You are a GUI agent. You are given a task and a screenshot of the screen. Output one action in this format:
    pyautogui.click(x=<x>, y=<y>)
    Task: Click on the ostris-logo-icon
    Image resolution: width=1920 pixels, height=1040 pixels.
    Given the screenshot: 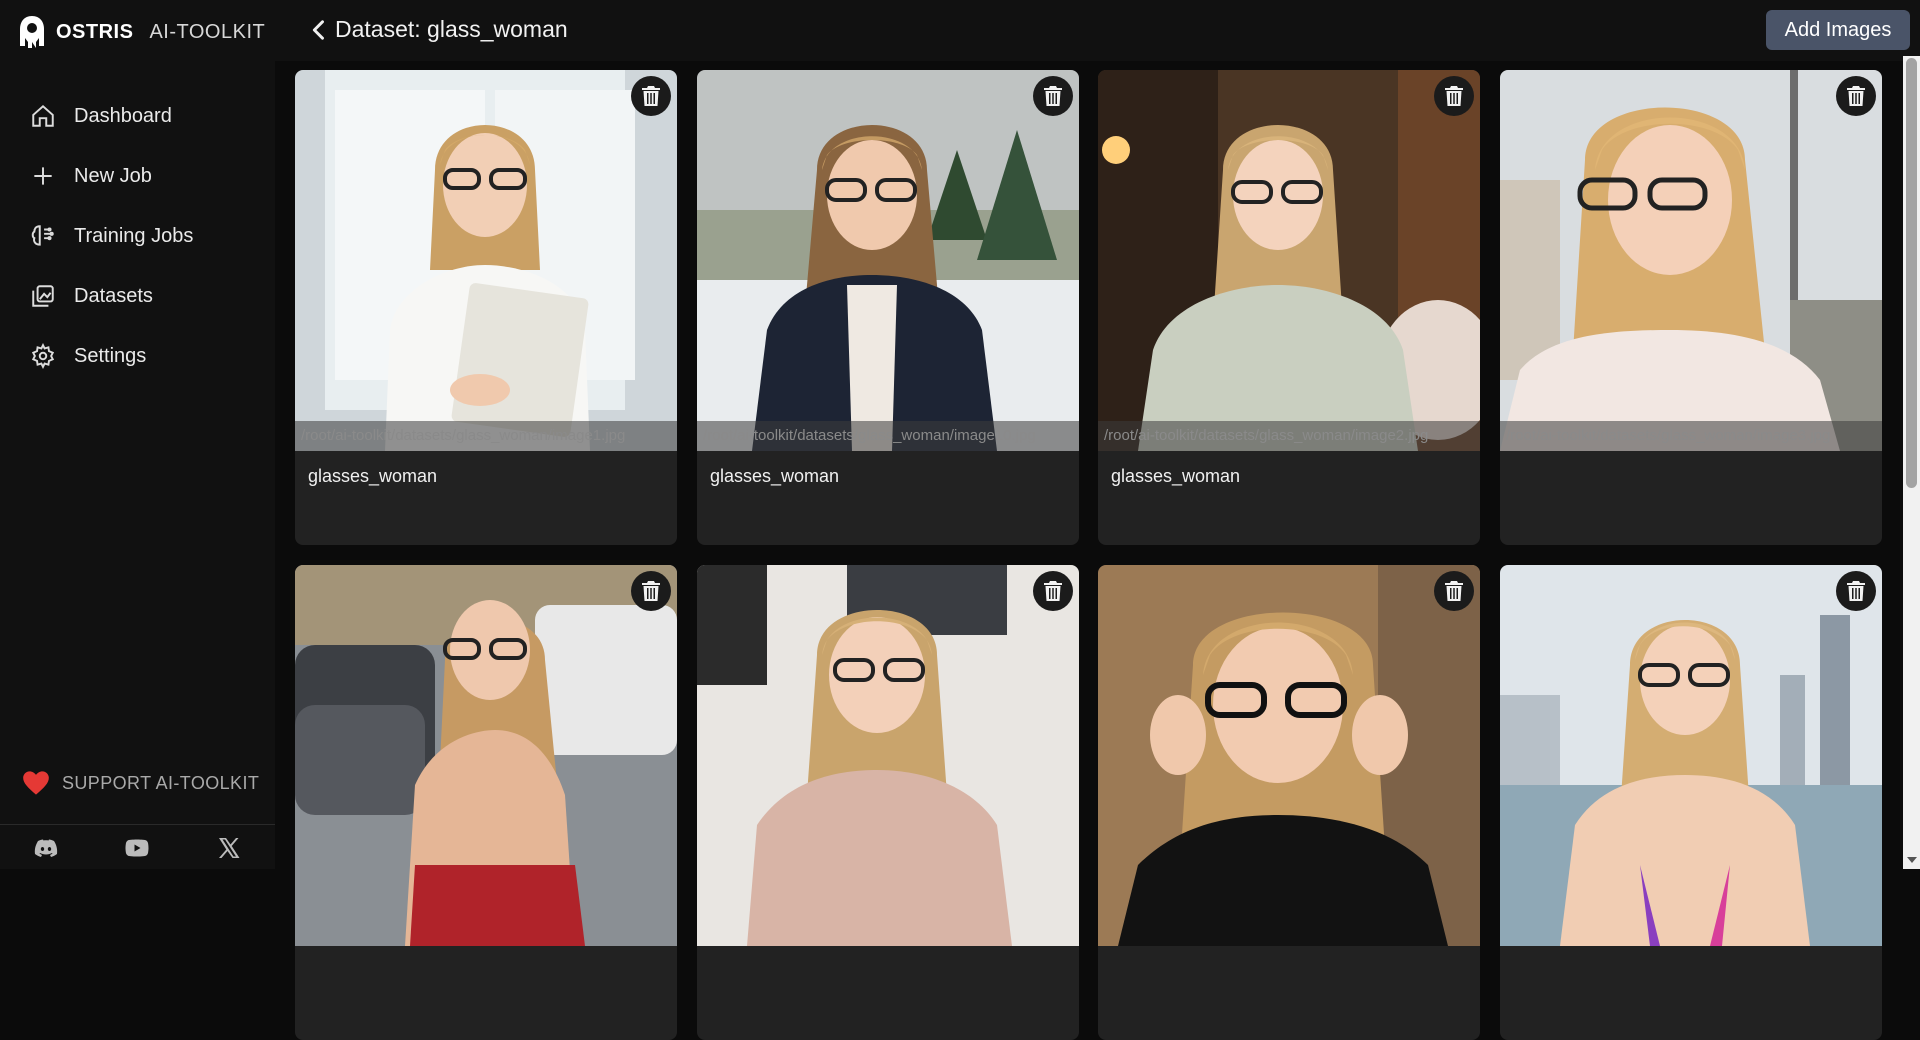 What is the action you would take?
    pyautogui.click(x=32, y=32)
    